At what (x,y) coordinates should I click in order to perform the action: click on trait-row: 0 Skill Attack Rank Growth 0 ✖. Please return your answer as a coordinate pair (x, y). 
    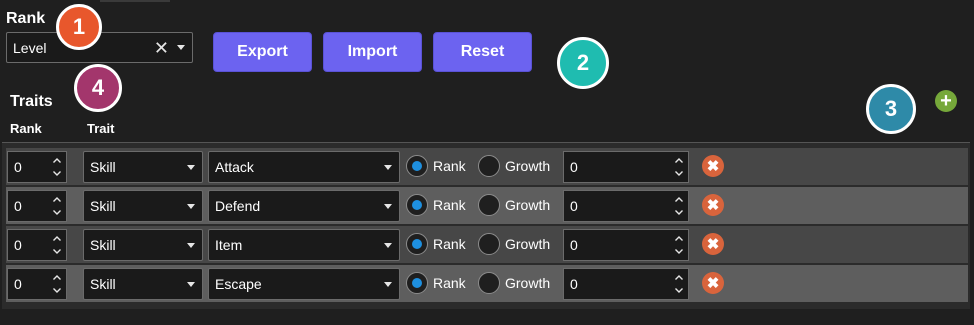
    Looking at the image, I should click on (487, 166).